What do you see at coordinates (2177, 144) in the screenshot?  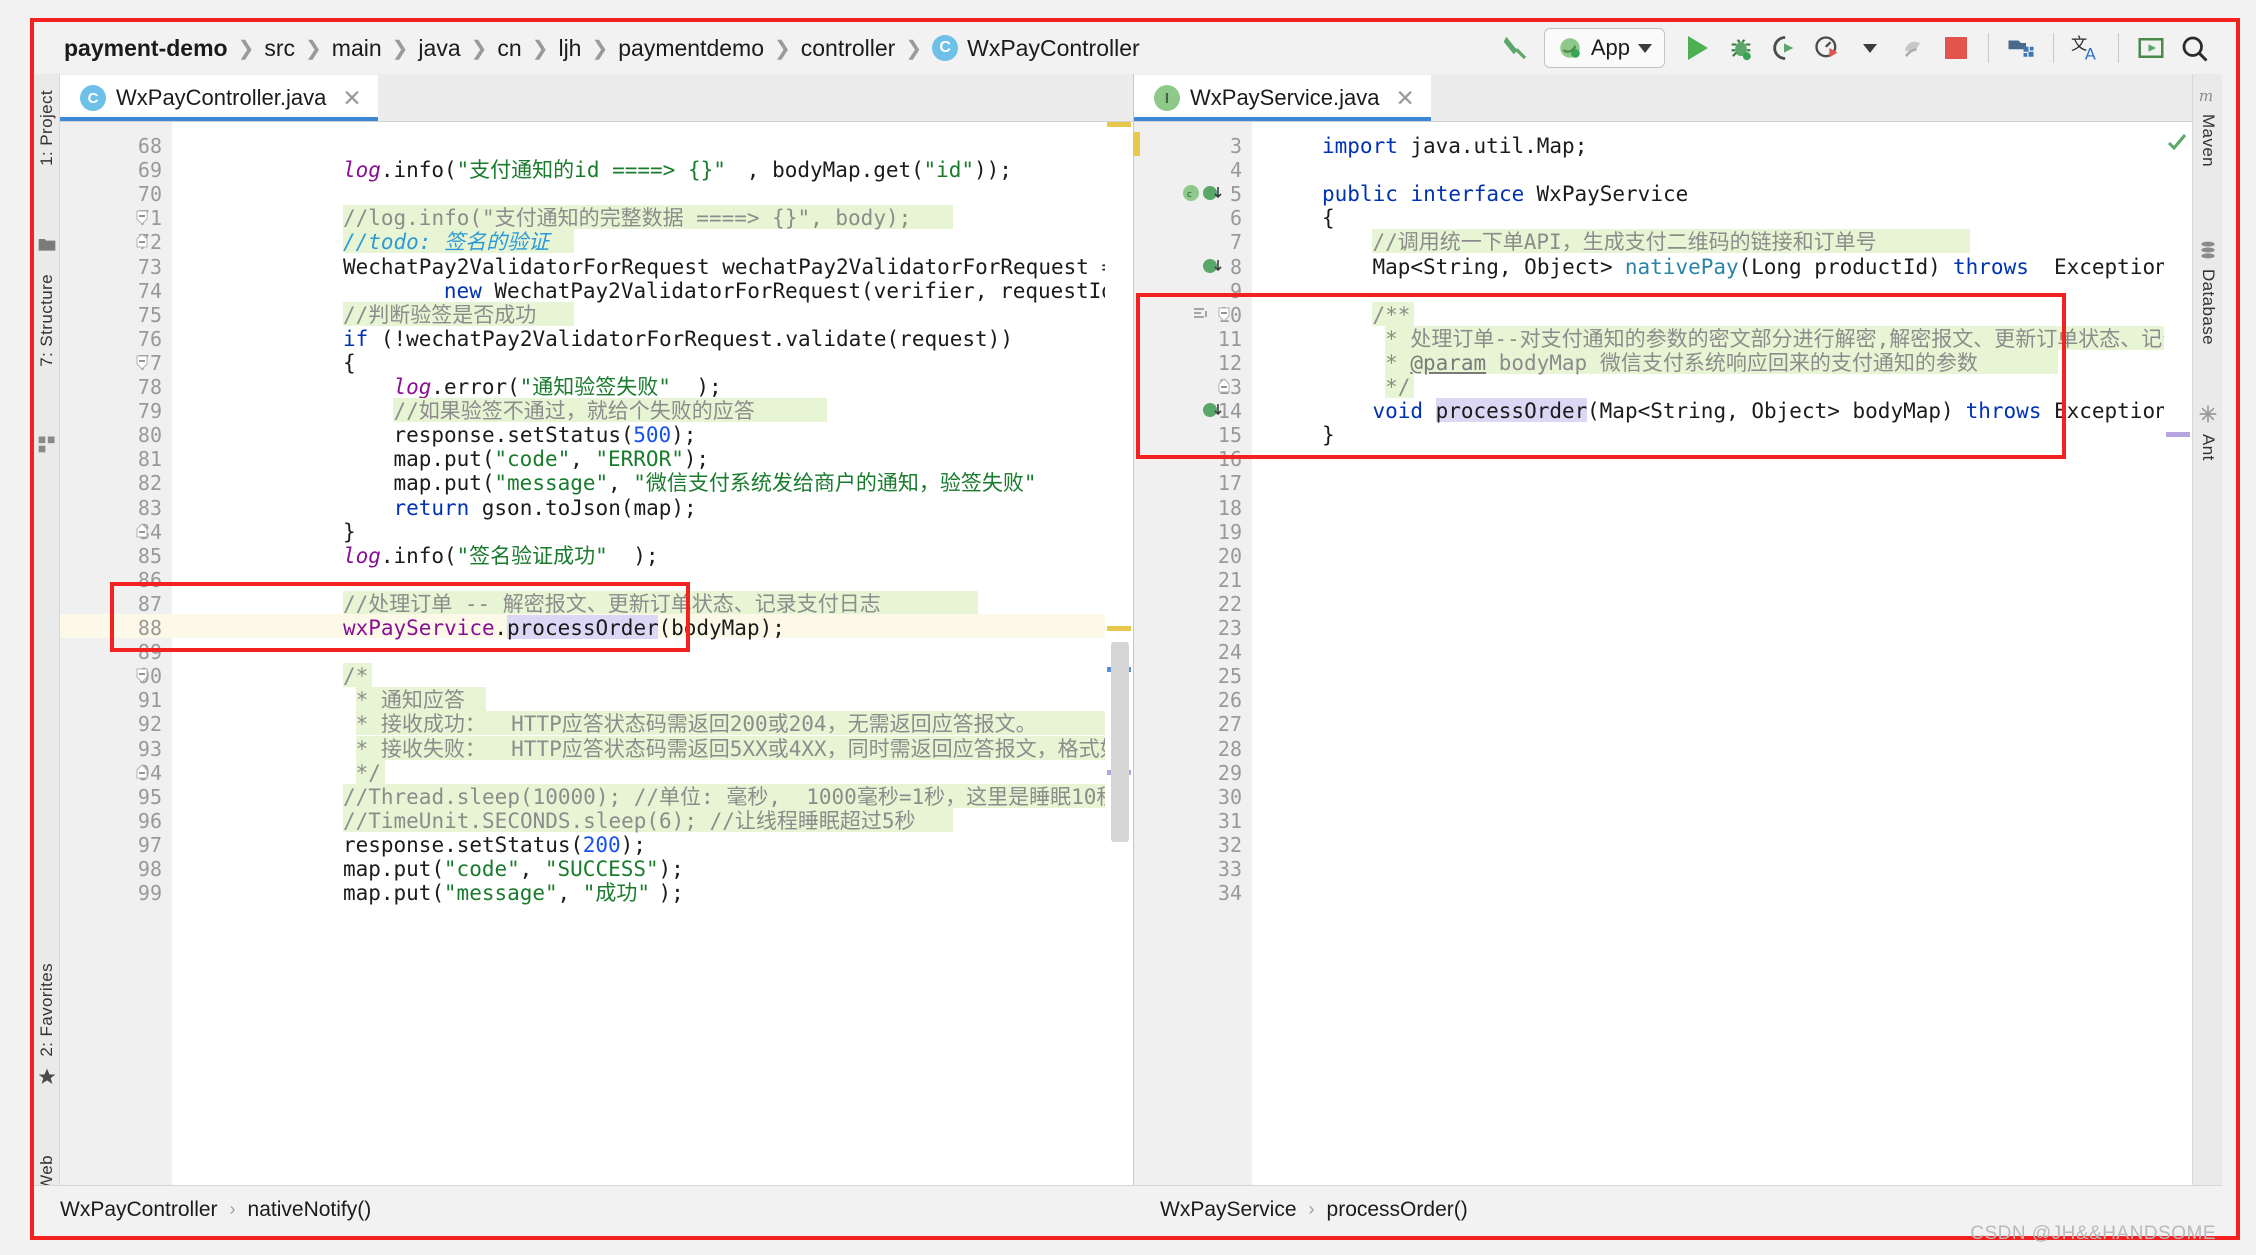 I see `inspection-ok-icon` at bounding box center [2177, 144].